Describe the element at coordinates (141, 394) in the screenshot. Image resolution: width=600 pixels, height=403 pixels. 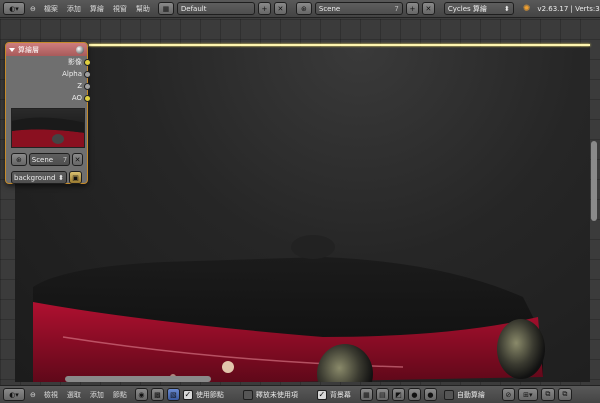
I see `shader-tree-icon: ◉` at that location.